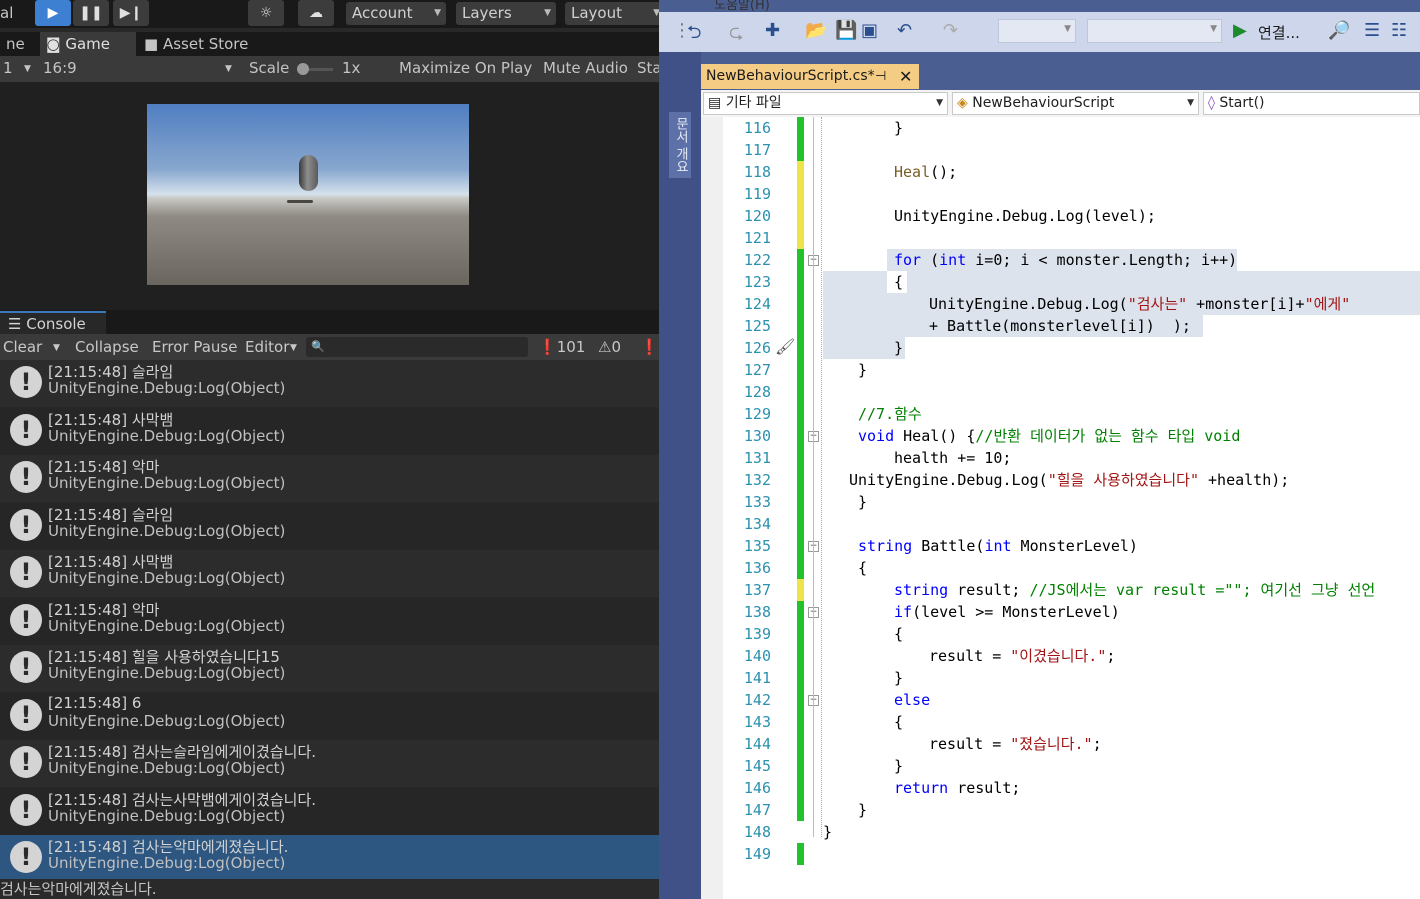  I want to click on close-icon: ✕, so click(905, 76).